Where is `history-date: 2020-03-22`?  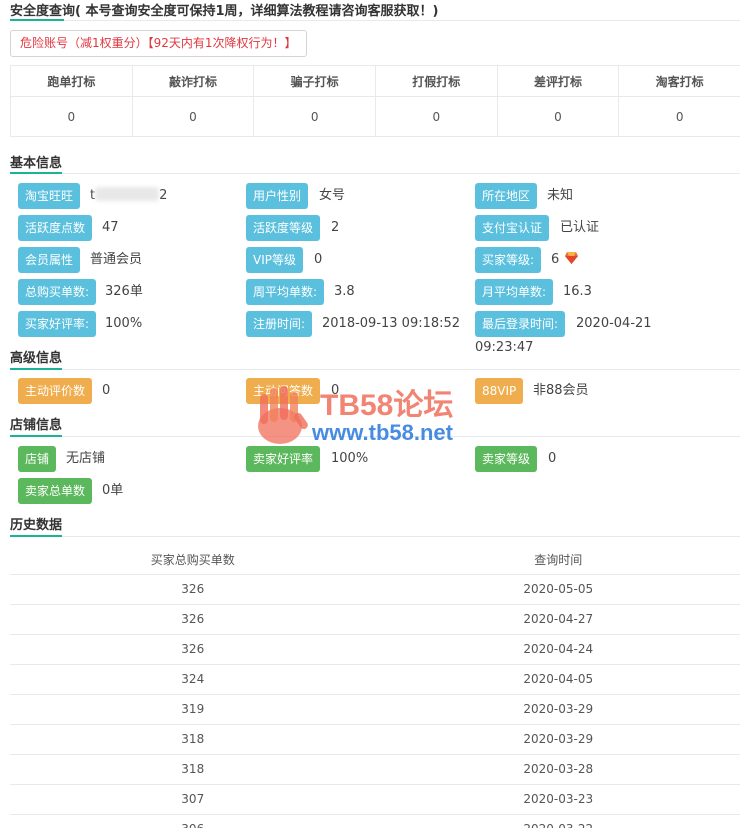
history-date: 2020-03-22 is located at coordinates (557, 821).